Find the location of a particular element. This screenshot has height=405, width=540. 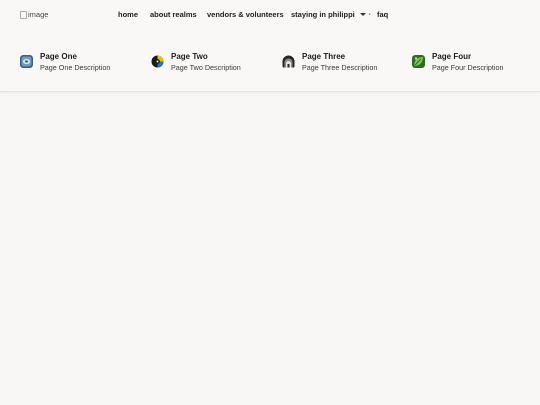

page-card: Page One Page One Description is located at coordinates (65, 62).